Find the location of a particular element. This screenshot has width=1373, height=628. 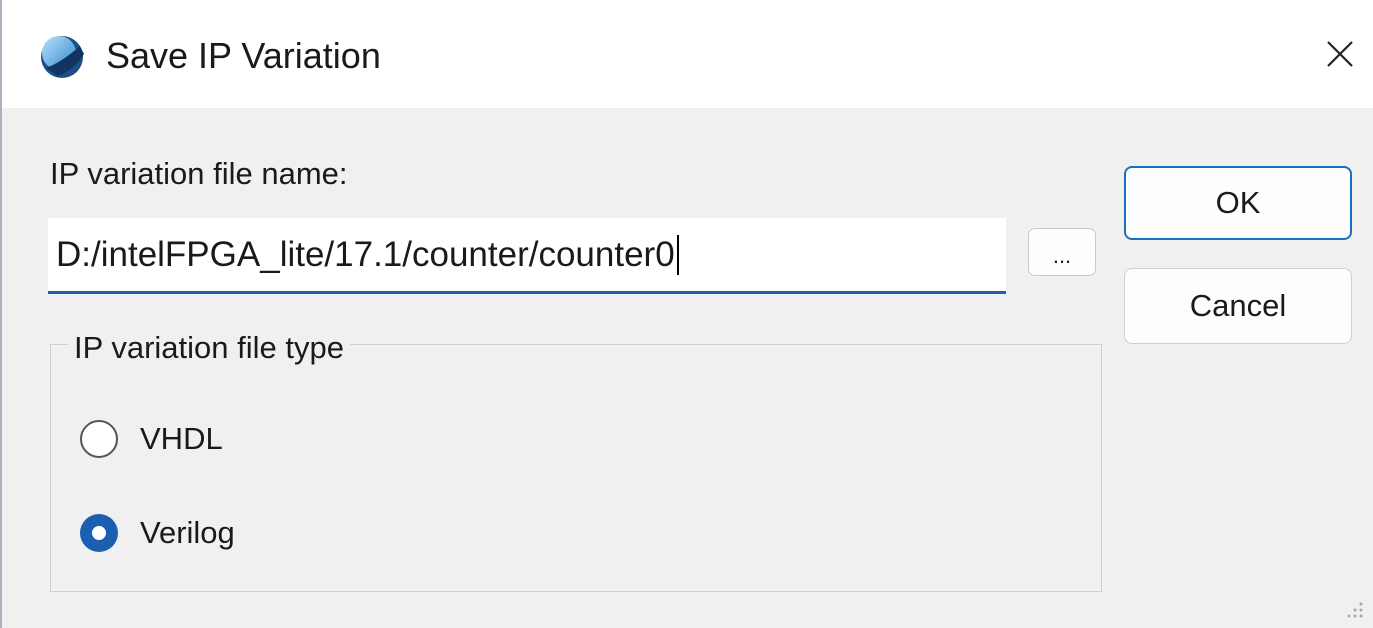

filename-value: D:/intelFPGA_lite/17.1/counter/counter0 is located at coordinates (365, 254).